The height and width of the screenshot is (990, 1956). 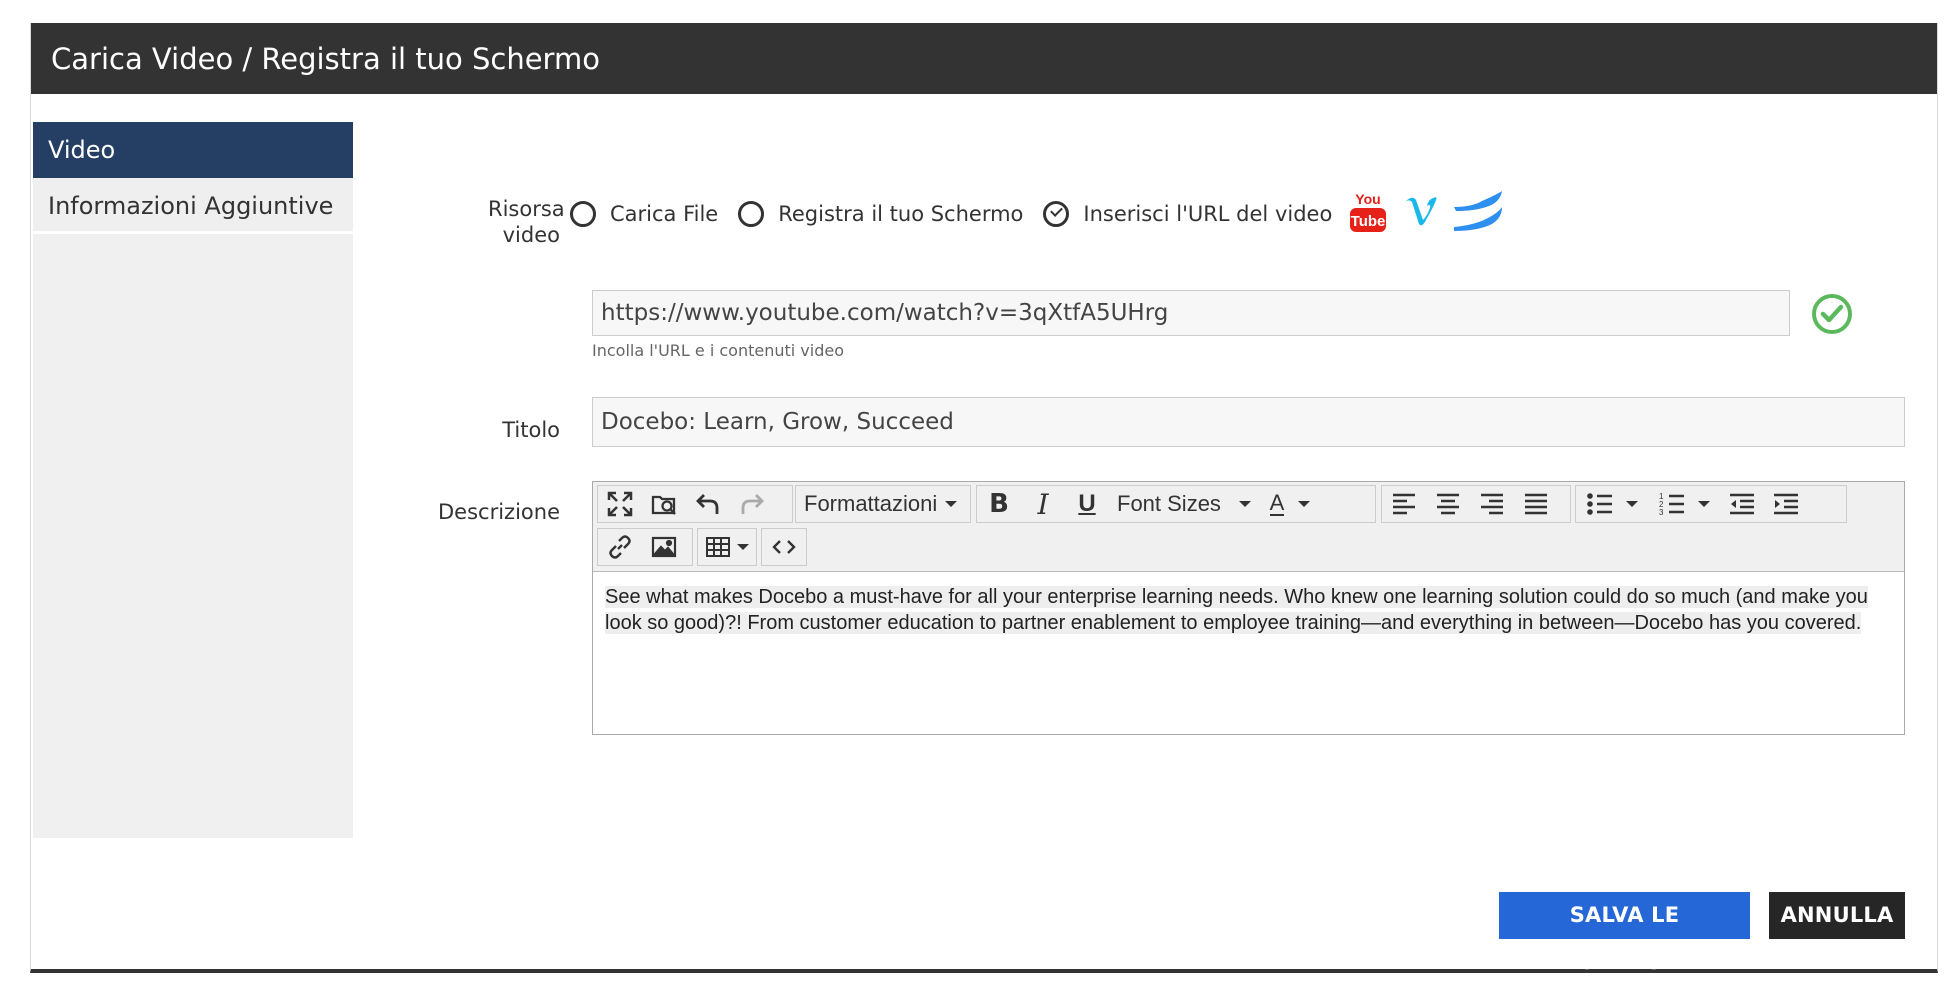 I want to click on radio-video-url, so click(x=1056, y=214).